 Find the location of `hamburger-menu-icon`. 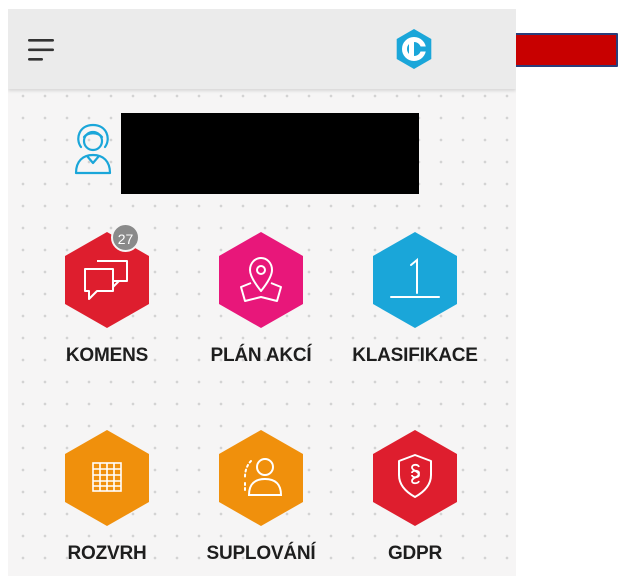

hamburger-menu-icon is located at coordinates (41, 50).